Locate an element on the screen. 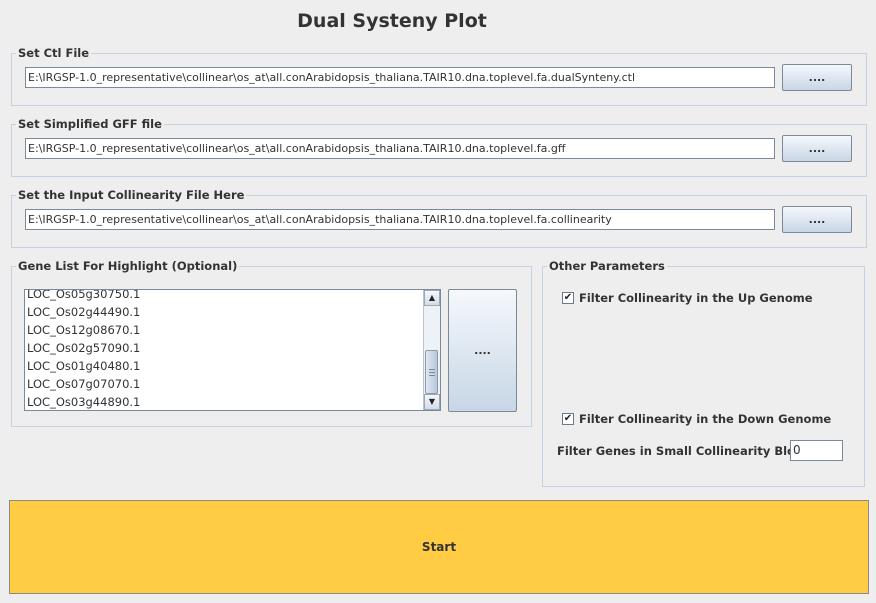 Image resolution: width=876 pixels, height=603 pixels. gene-list-legend: Gene List For Highlight (Optional) is located at coordinates (128, 266).